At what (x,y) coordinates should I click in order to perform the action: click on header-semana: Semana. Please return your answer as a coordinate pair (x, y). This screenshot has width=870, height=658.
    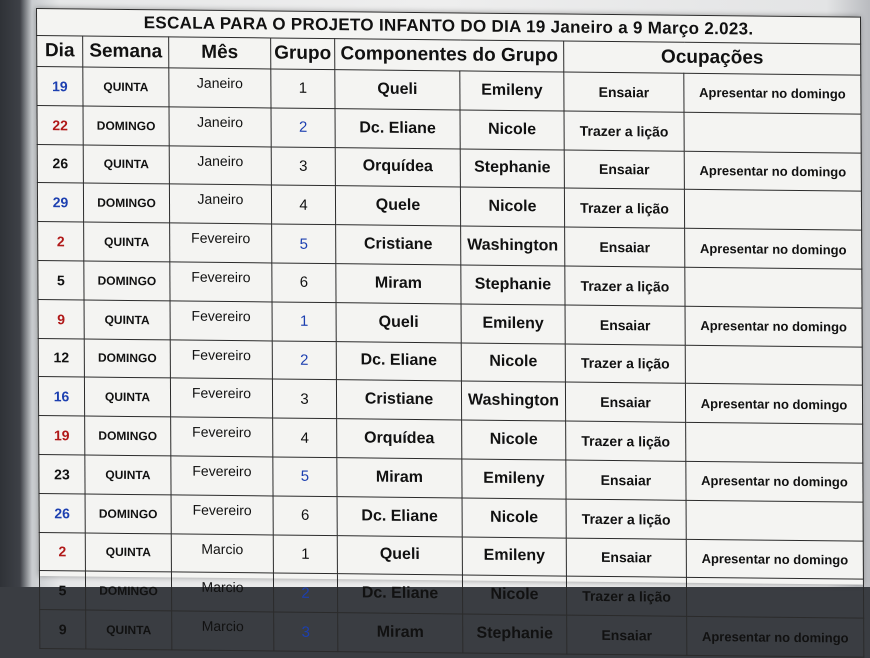
    Looking at the image, I should click on (125, 51).